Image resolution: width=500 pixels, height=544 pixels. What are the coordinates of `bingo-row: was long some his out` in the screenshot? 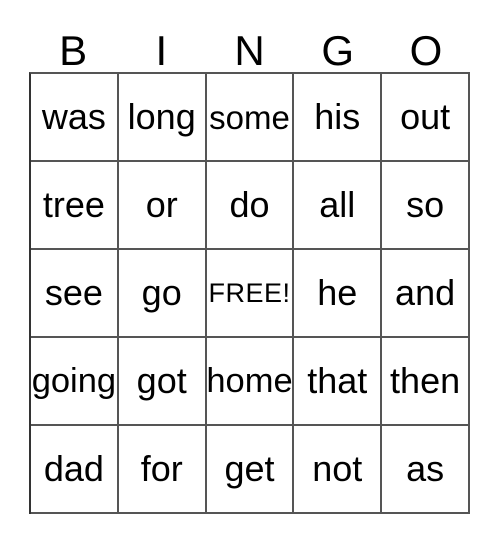 It's located at (250, 118).